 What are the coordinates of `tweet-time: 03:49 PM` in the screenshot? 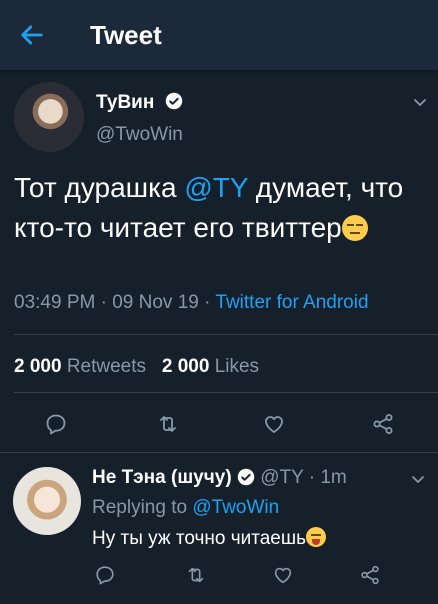 It's located at (55, 302).